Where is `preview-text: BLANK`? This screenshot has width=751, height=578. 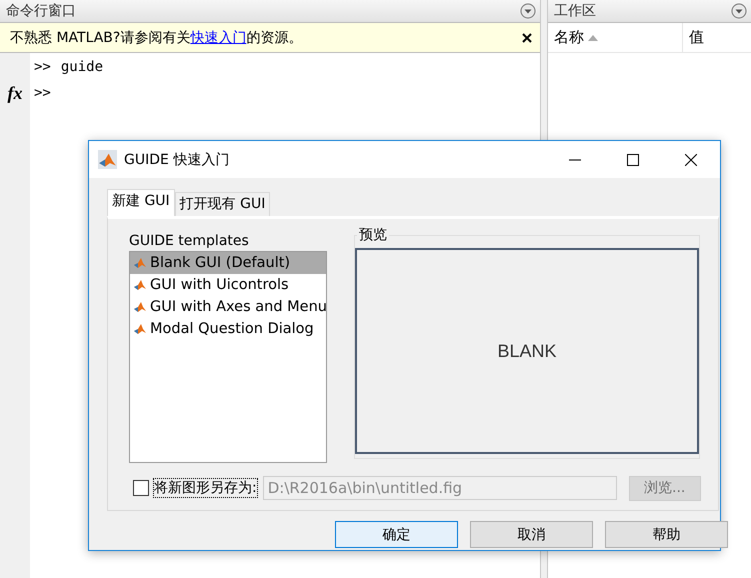 preview-text: BLANK is located at coordinates (527, 351).